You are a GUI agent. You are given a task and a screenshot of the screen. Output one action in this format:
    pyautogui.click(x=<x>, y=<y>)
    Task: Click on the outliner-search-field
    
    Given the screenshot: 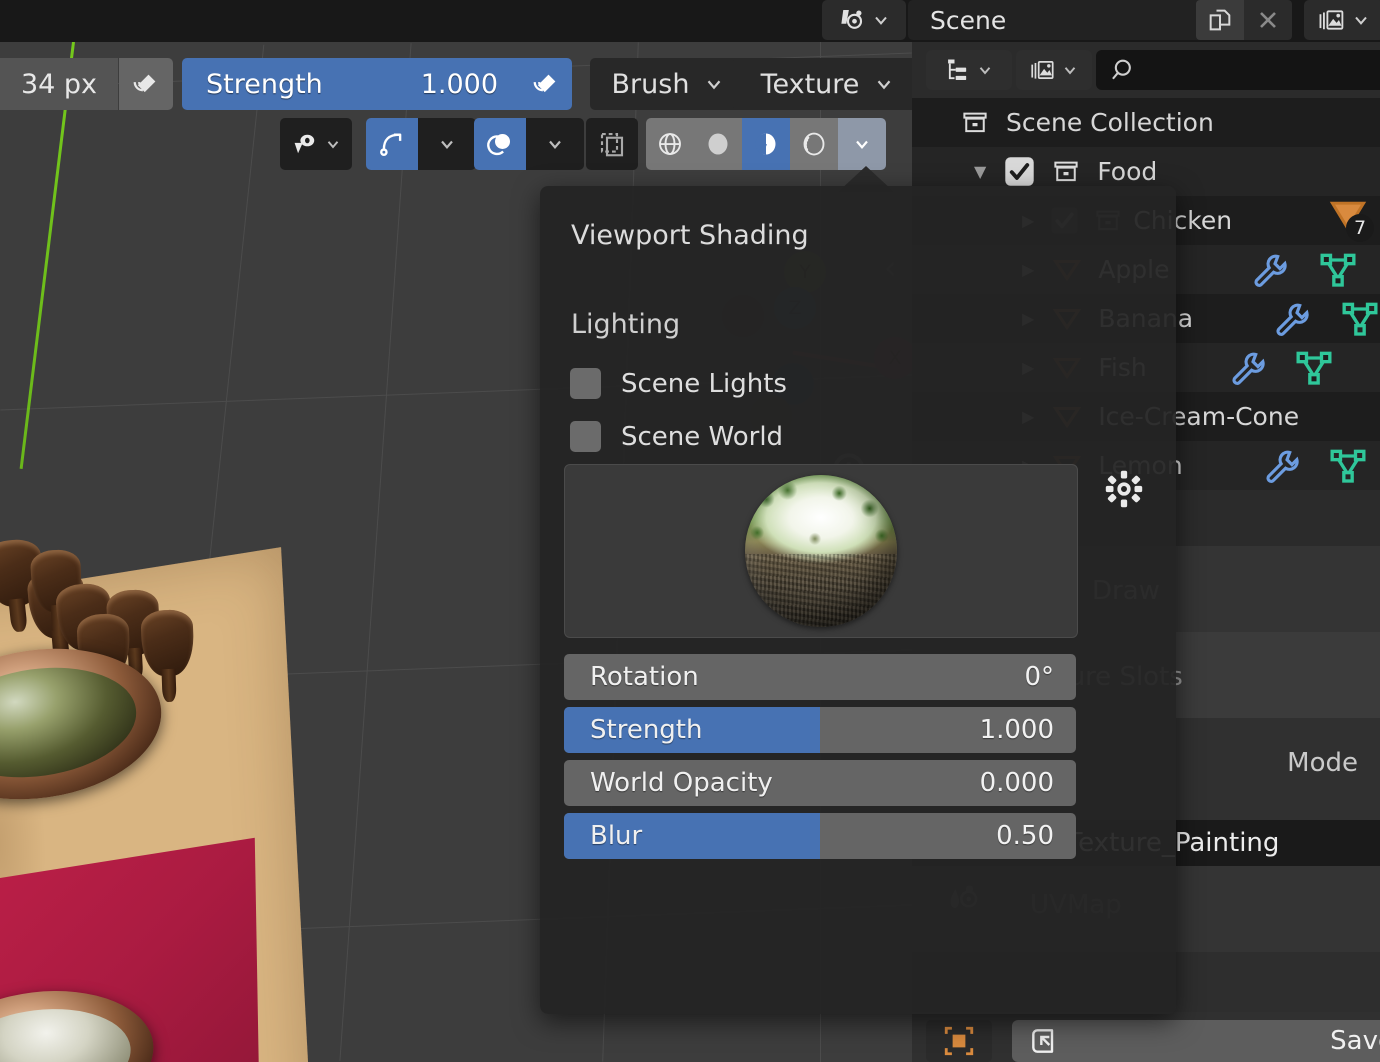 What is the action you would take?
    pyautogui.click(x=1250, y=70)
    